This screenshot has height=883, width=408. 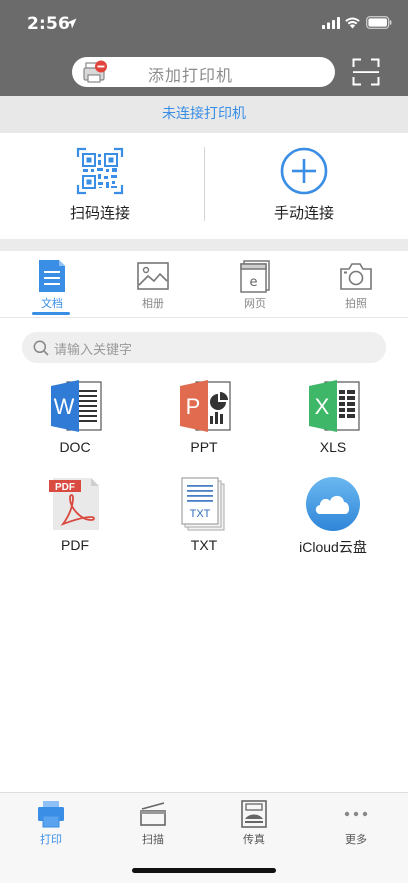 I want to click on bottom-tab-print-label: 打印, so click(x=51, y=839).